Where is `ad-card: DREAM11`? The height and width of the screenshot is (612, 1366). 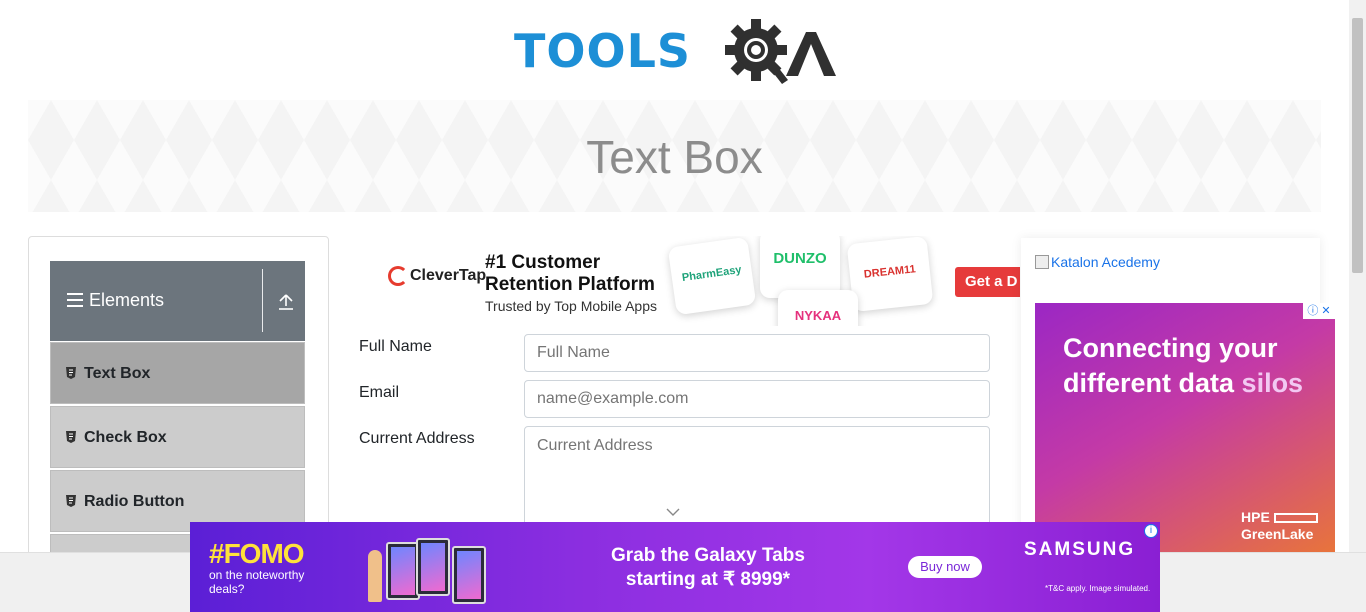
ad-card: DREAM11 is located at coordinates (890, 274).